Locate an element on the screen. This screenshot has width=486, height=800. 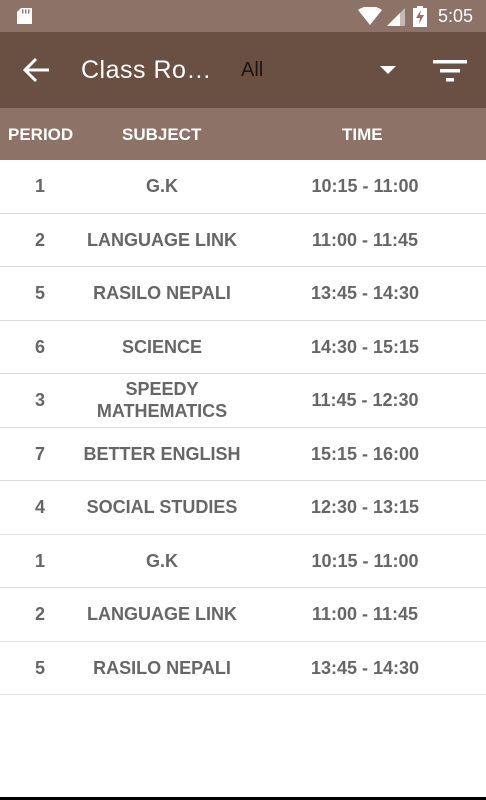
header-period: PERIOD is located at coordinates (41, 134).